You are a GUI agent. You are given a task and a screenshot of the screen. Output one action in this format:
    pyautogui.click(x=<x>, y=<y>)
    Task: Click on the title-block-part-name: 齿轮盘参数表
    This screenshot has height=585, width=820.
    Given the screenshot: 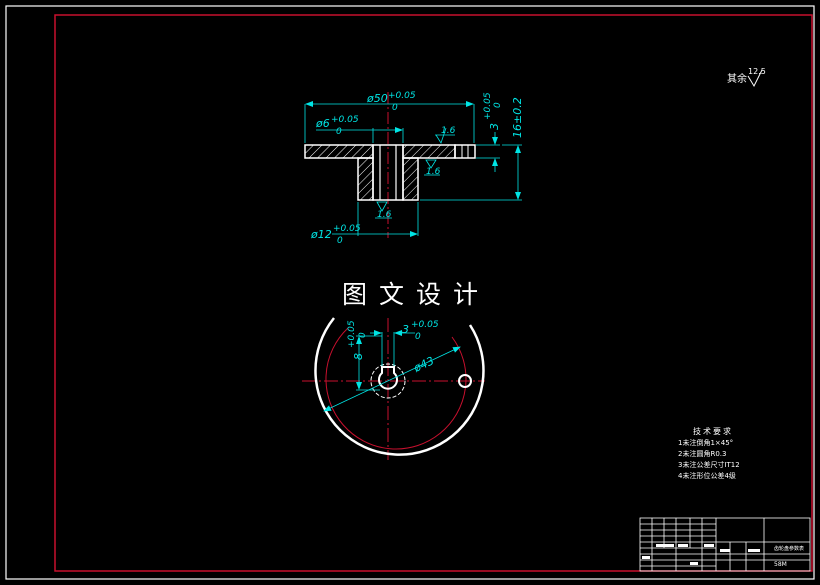 What is the action you would take?
    pyautogui.click(x=789, y=548)
    